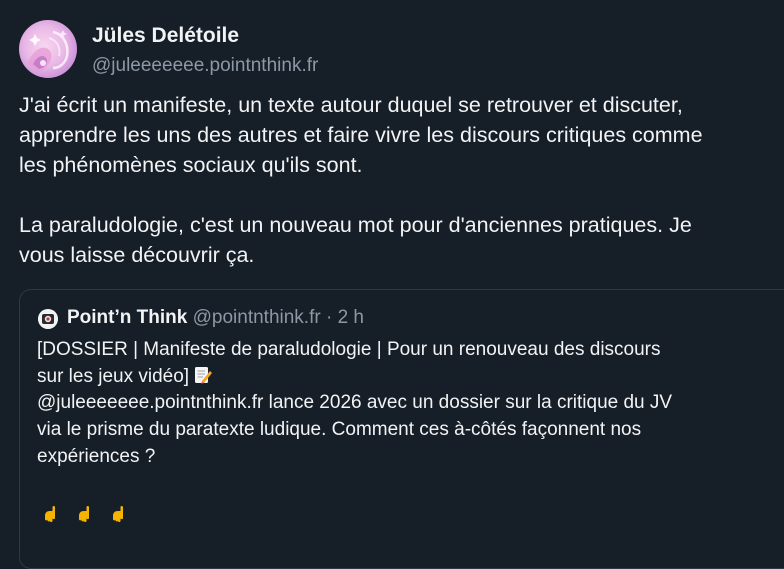 The width and height of the screenshot is (784, 569). Describe the element at coordinates (205, 66) in the screenshot. I see `author-handle: @juleeeeeee.pointnthink.fr` at that location.